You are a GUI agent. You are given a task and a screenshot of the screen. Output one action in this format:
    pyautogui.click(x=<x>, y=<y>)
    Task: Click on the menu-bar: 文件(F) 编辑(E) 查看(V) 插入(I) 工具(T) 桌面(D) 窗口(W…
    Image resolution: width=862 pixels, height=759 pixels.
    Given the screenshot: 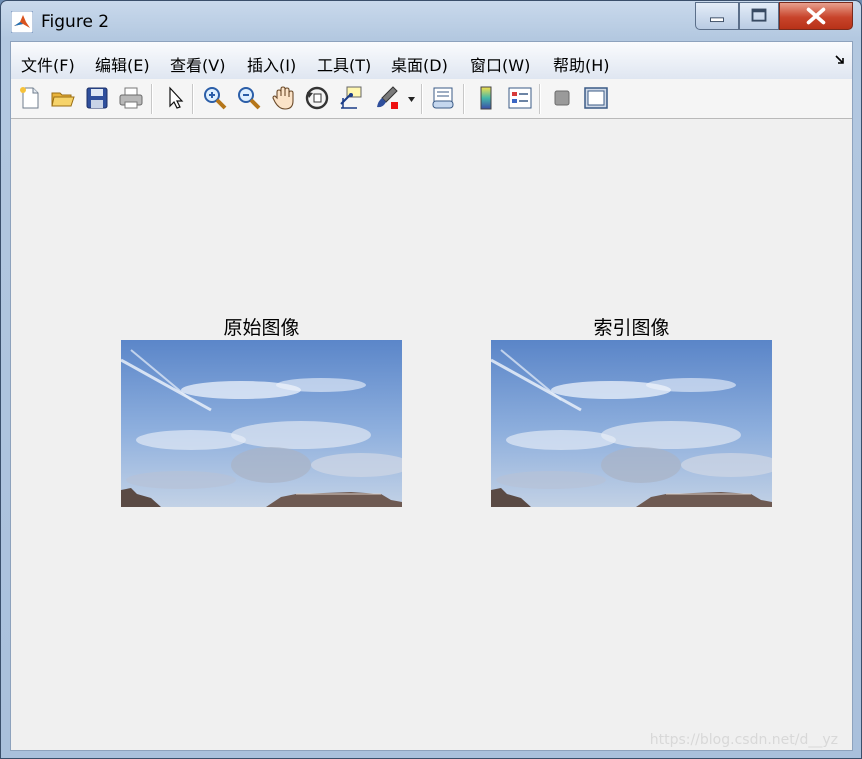 What is the action you would take?
    pyautogui.click(x=431, y=61)
    